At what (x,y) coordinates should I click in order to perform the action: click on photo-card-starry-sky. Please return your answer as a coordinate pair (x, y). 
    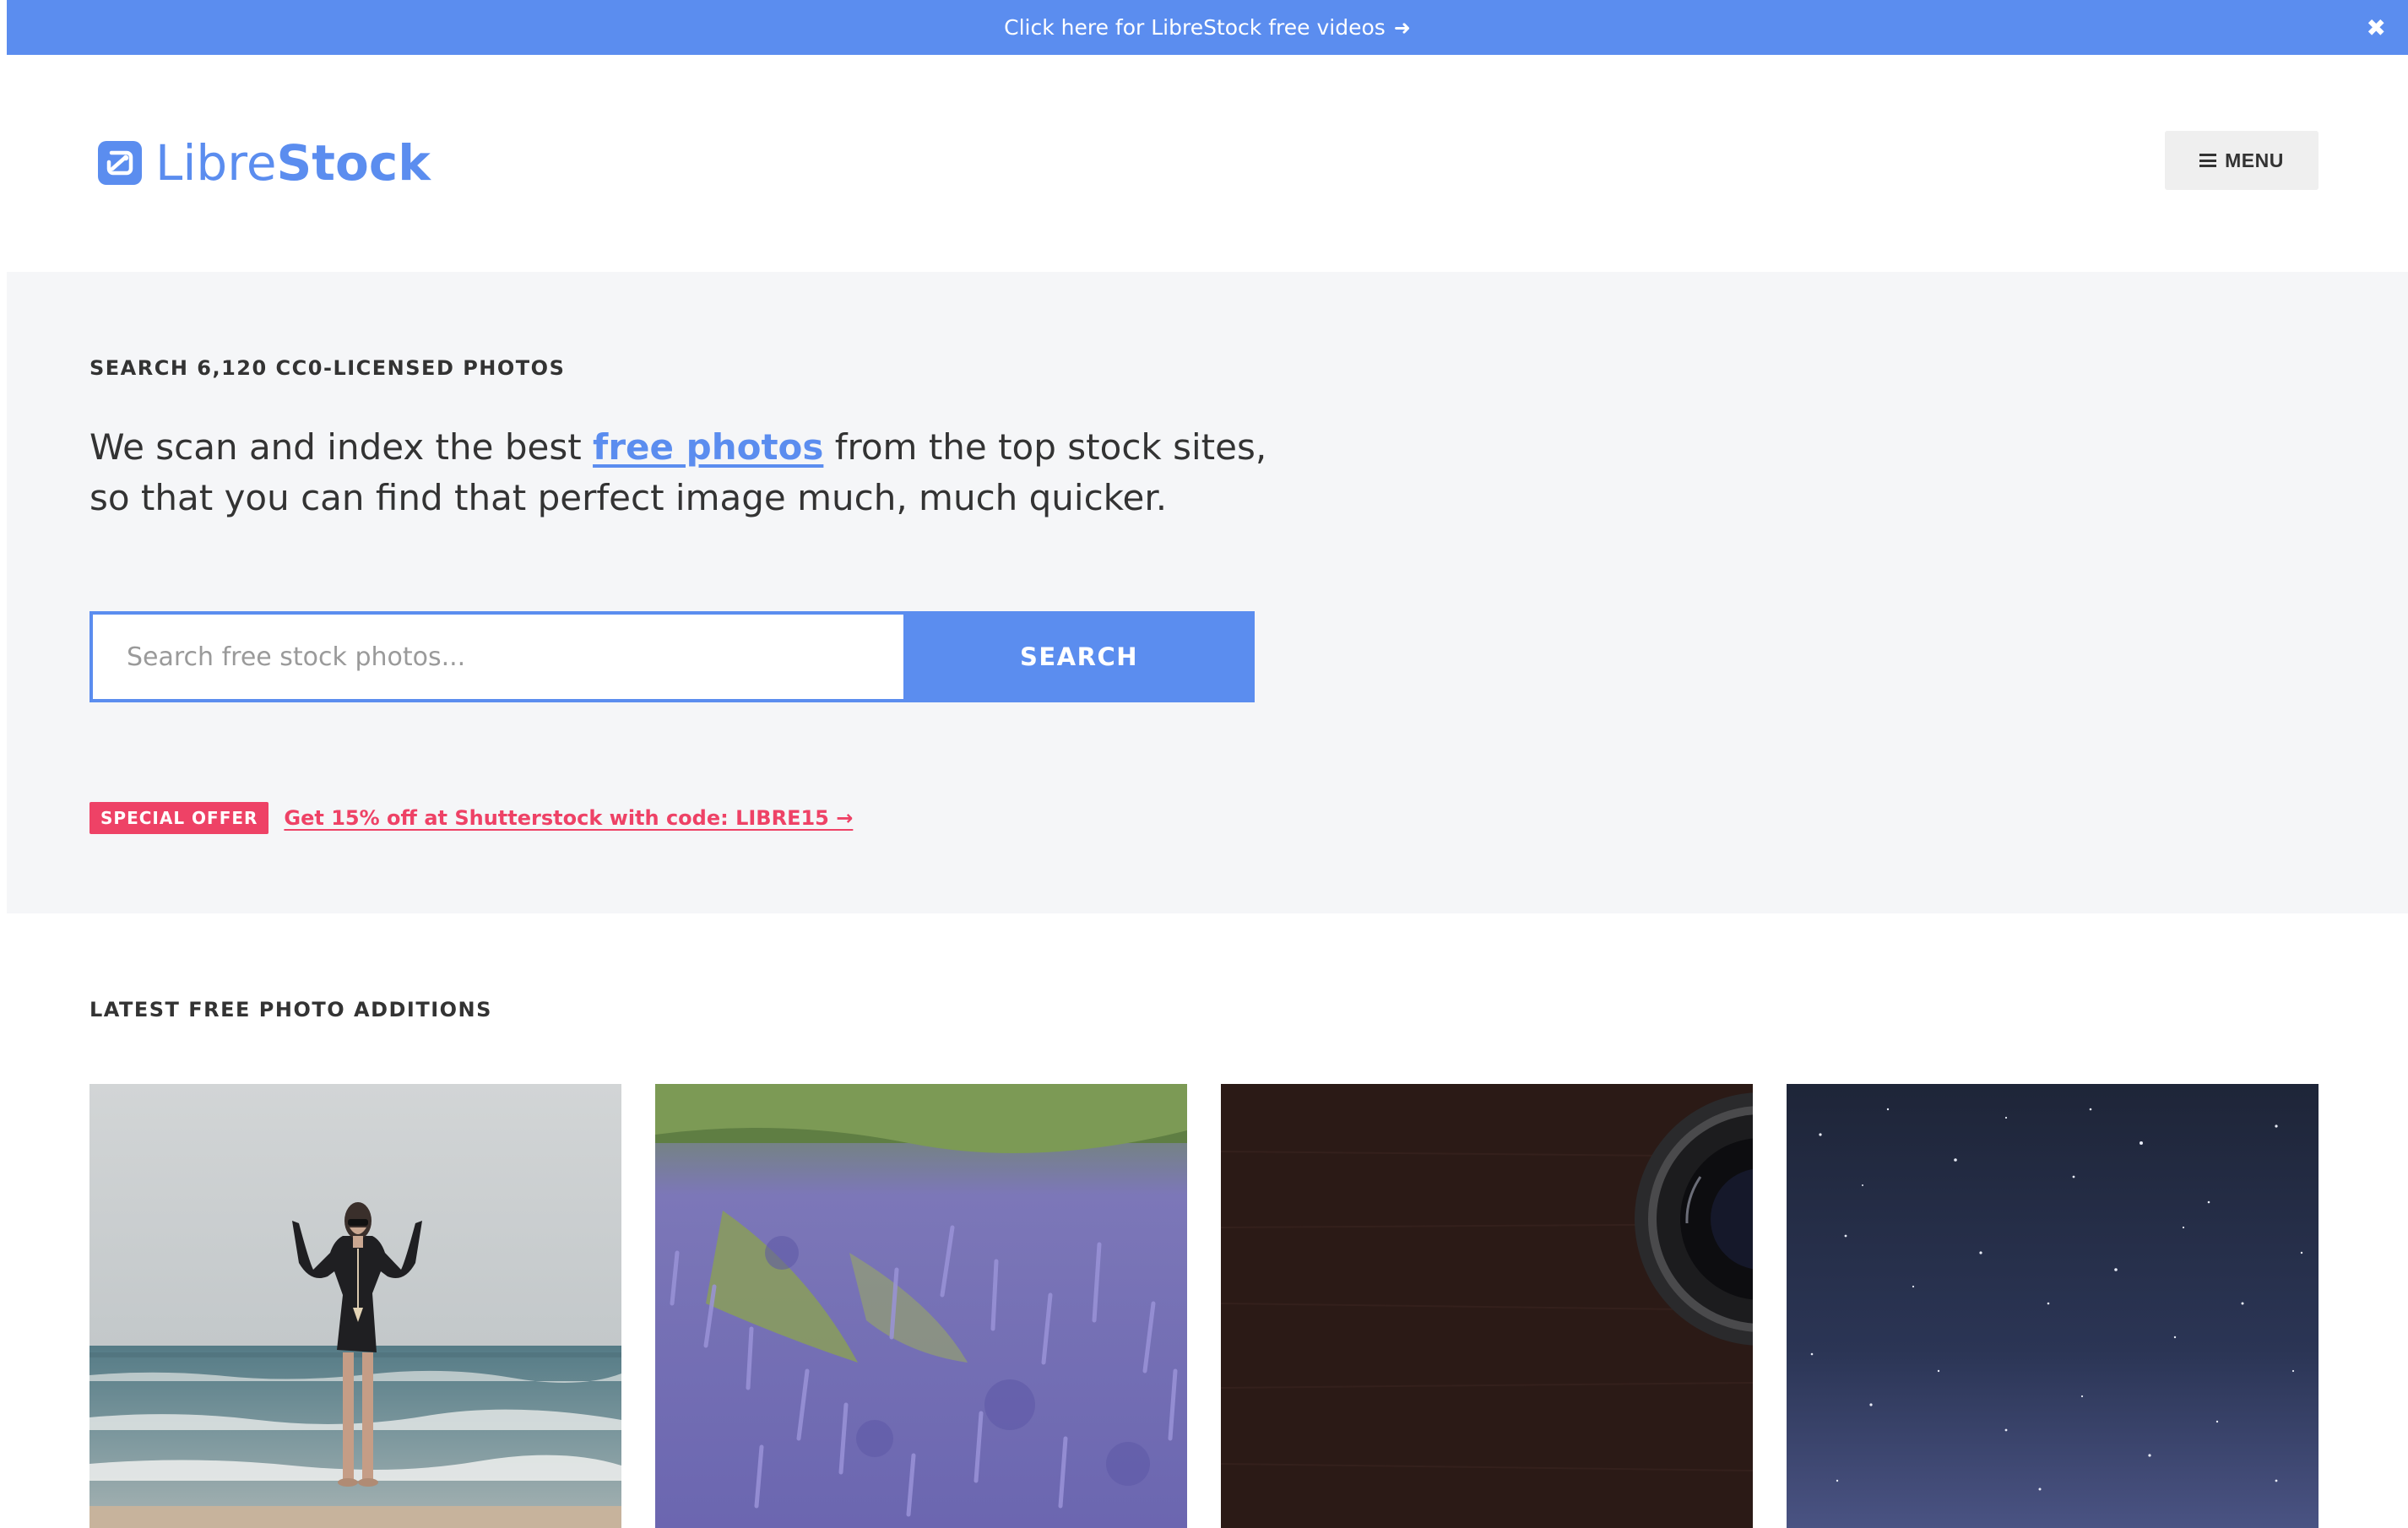
    Looking at the image, I should click on (2053, 1306).